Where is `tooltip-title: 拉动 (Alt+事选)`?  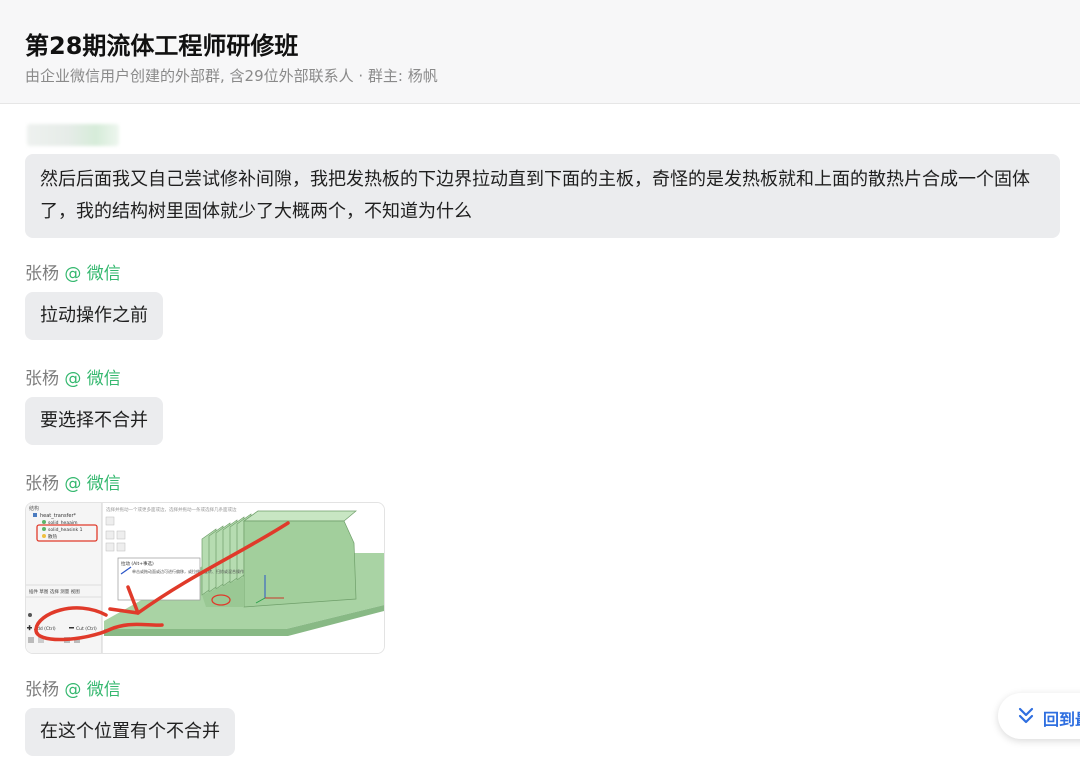
tooltip-title: 拉动 (Alt+事选) is located at coordinates (137, 563).